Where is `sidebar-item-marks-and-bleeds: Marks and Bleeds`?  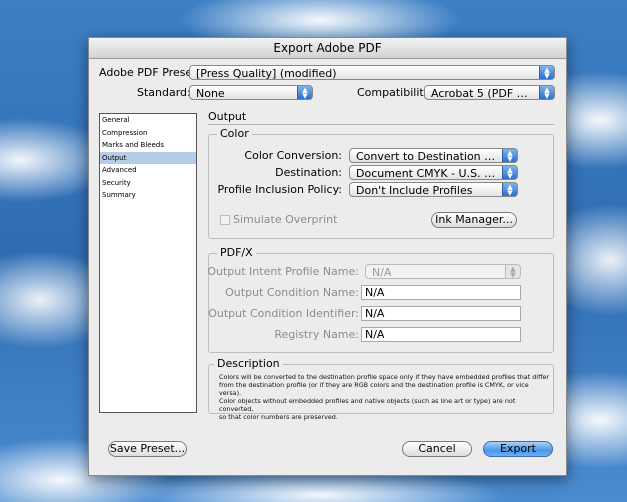 sidebar-item-marks-and-bleeds: Marks and Bleeds is located at coordinates (148, 145).